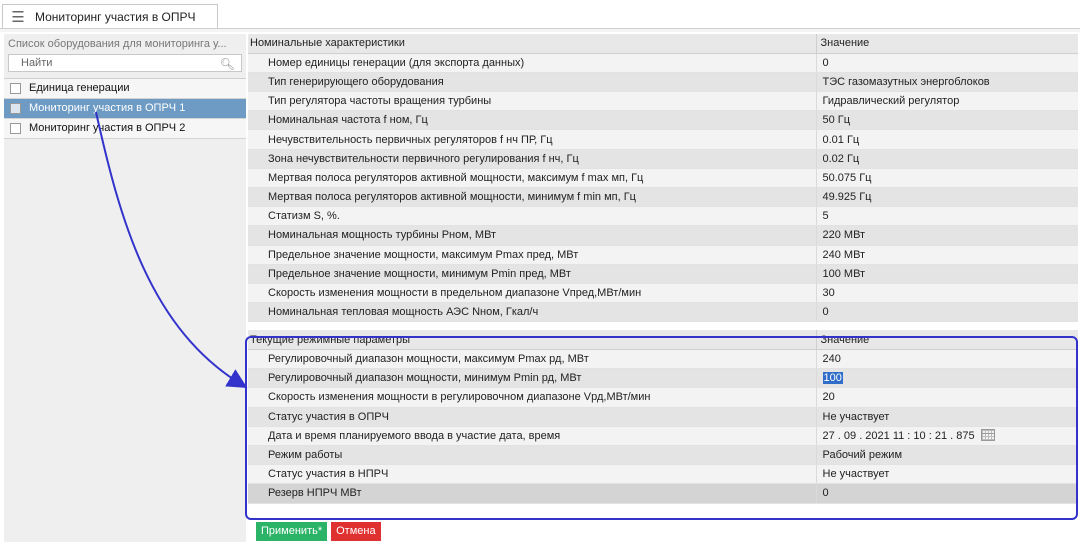 This screenshot has height=542, width=1080. I want to click on search-input: Найти 🔍︎, so click(125, 63).